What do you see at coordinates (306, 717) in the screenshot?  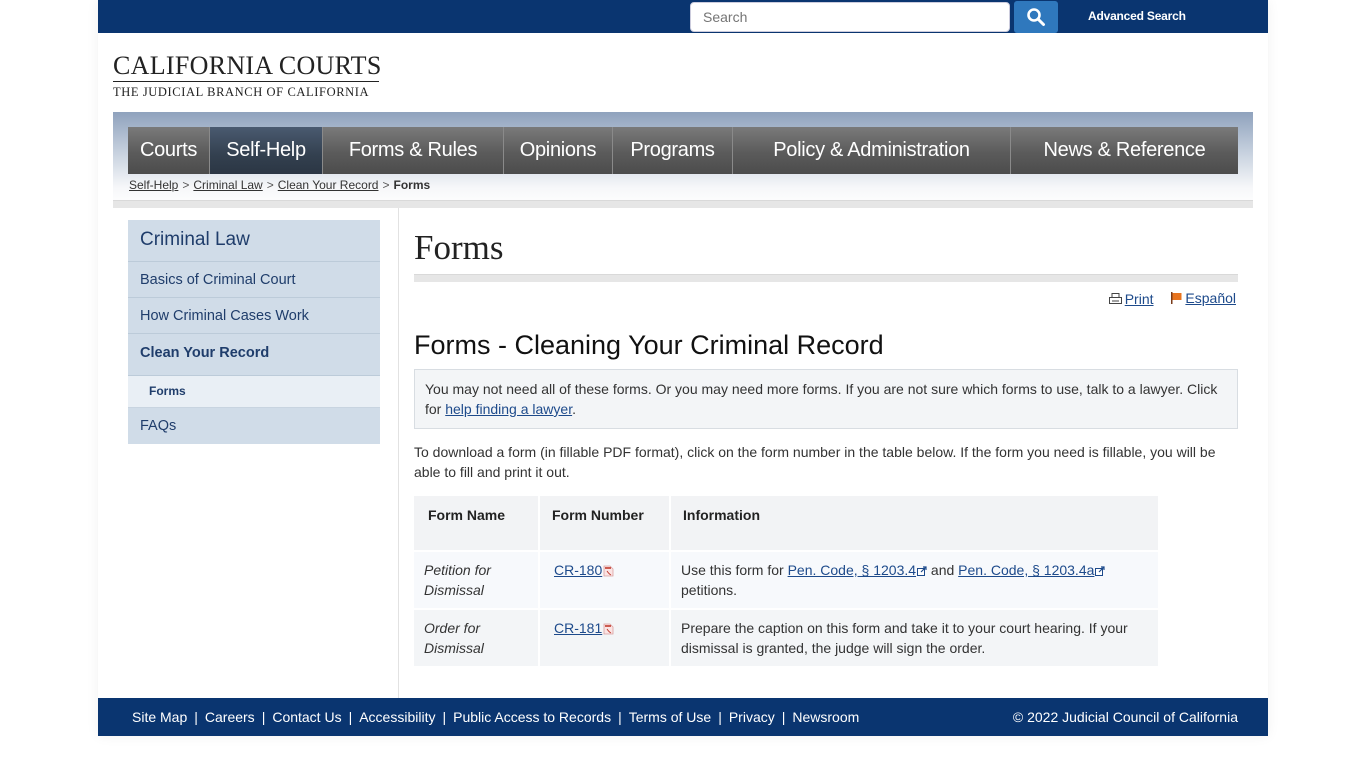 I see `footer-link-contact-us: Contact Us` at bounding box center [306, 717].